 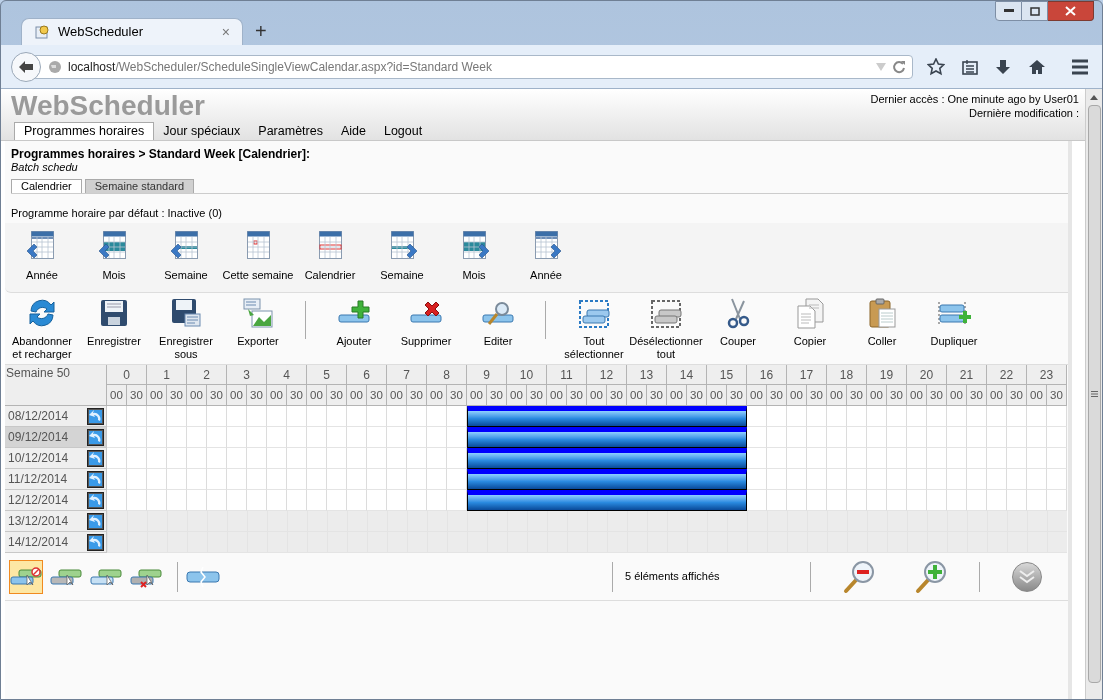 I want to click on nav-tab: Paramètres, so click(x=290, y=131).